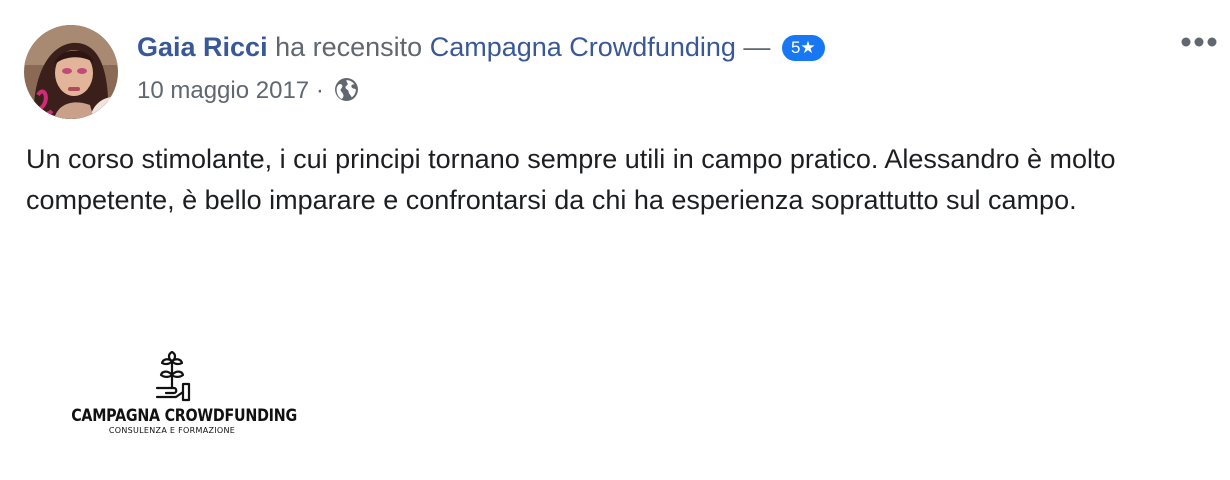  I want to click on rating-badge: 5★, so click(803, 48).